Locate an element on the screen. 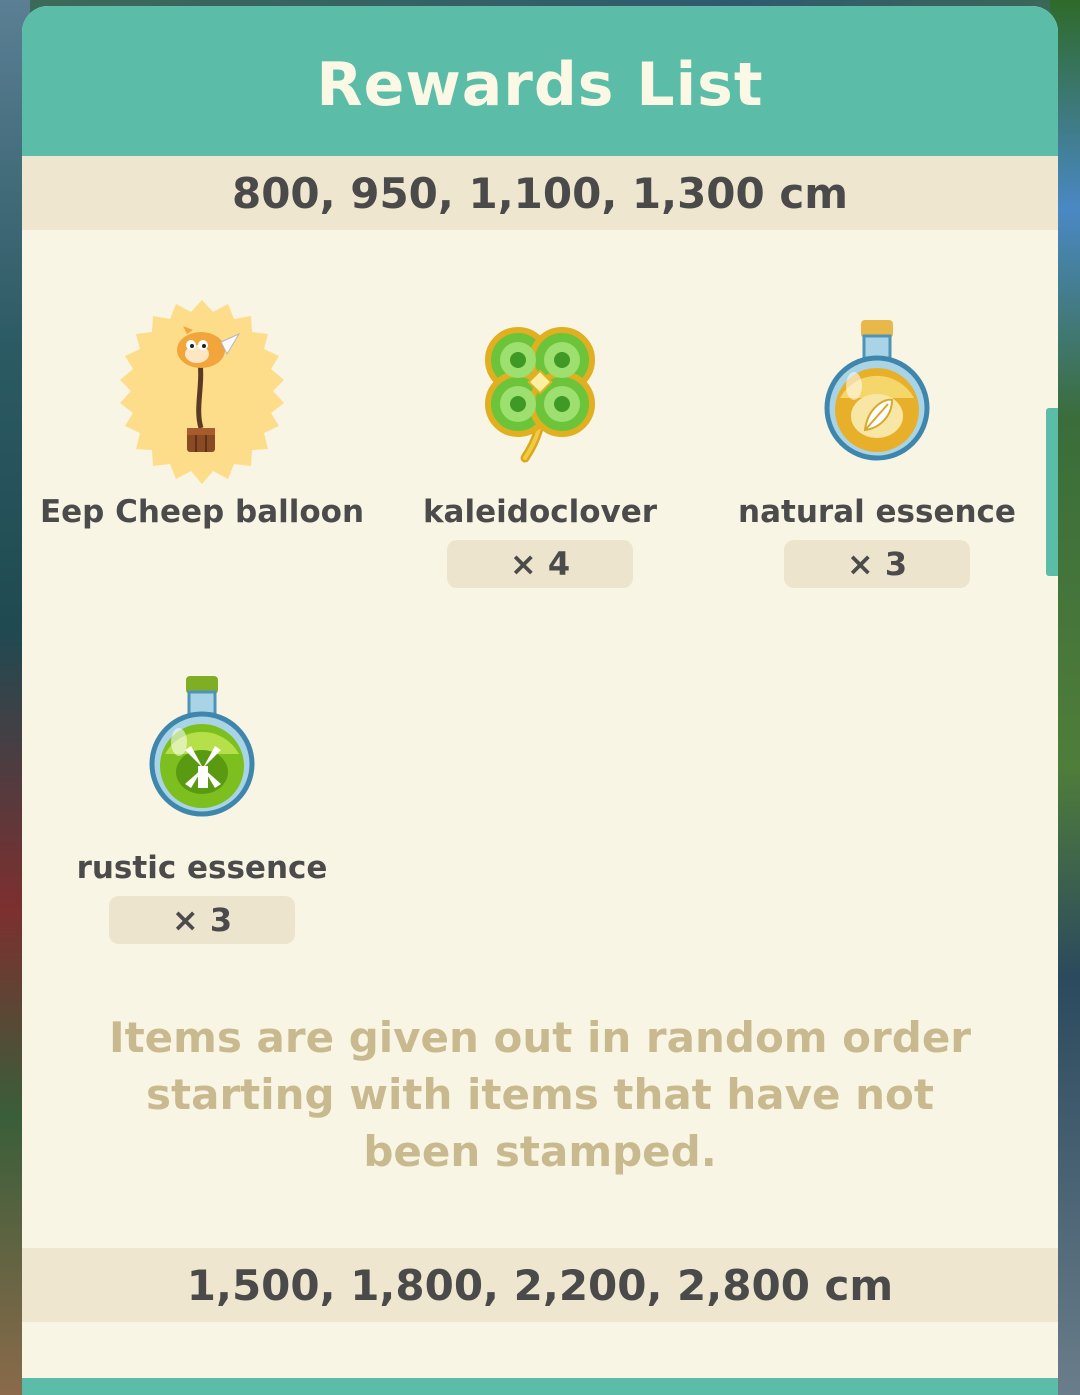 The width and height of the screenshot is (1080, 1395). reward-item-kaleidoclover: kaleidoclover × 4 is located at coordinates (540, 443).